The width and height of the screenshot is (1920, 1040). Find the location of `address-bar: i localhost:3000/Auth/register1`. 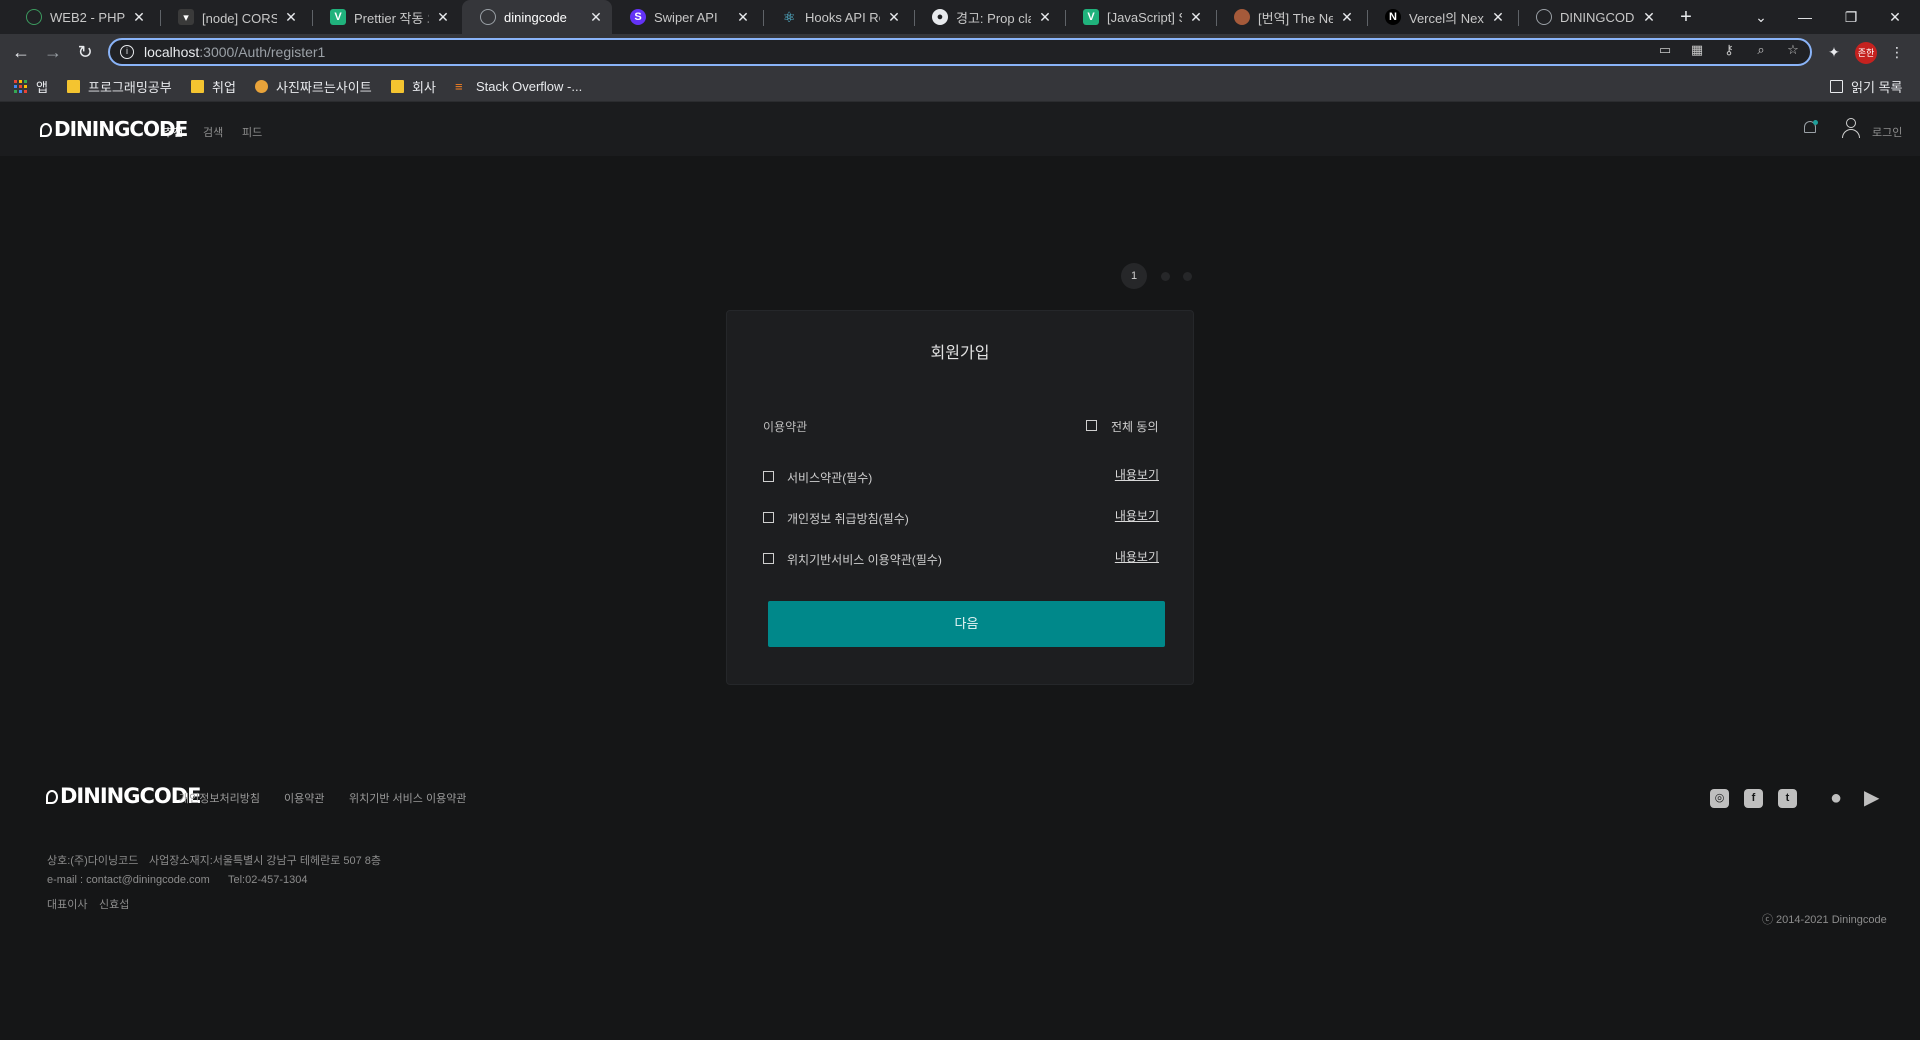

address-bar: i localhost:3000/Auth/register1 is located at coordinates (960, 52).